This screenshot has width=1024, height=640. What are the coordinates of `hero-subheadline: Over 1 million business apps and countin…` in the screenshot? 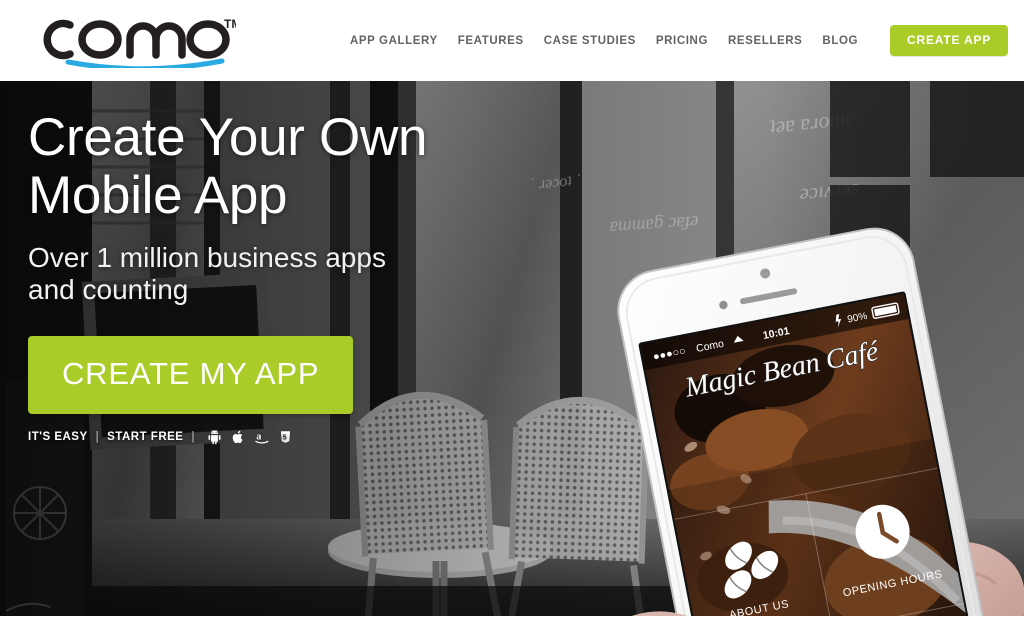 It's located at (207, 273).